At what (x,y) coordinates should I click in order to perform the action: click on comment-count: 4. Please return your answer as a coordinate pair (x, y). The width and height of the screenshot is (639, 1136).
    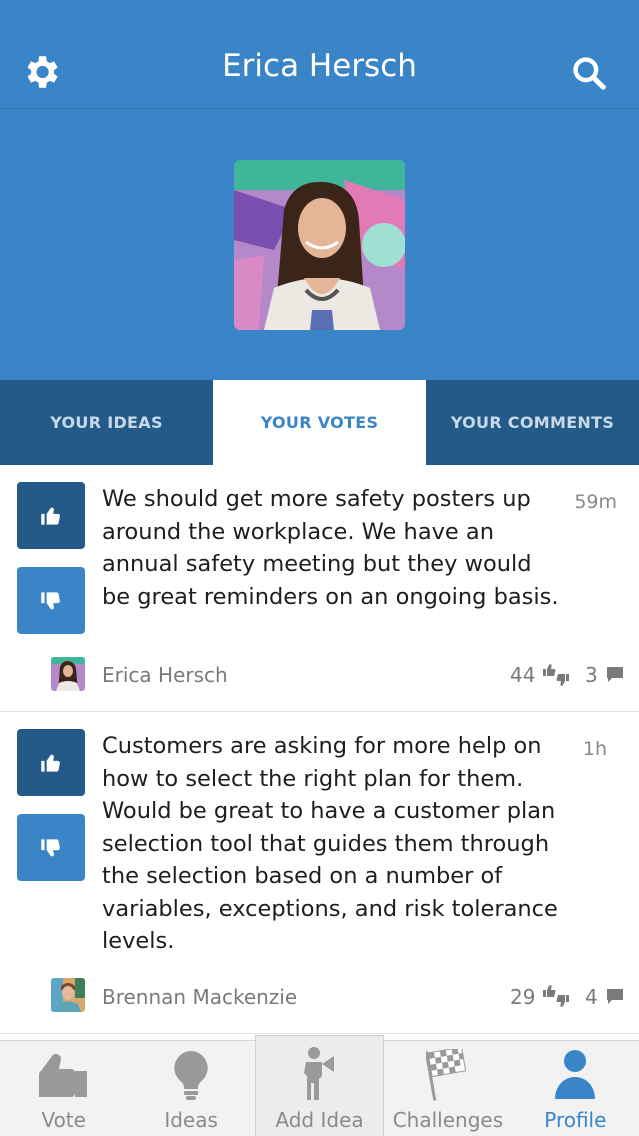
    Looking at the image, I should click on (591, 997).